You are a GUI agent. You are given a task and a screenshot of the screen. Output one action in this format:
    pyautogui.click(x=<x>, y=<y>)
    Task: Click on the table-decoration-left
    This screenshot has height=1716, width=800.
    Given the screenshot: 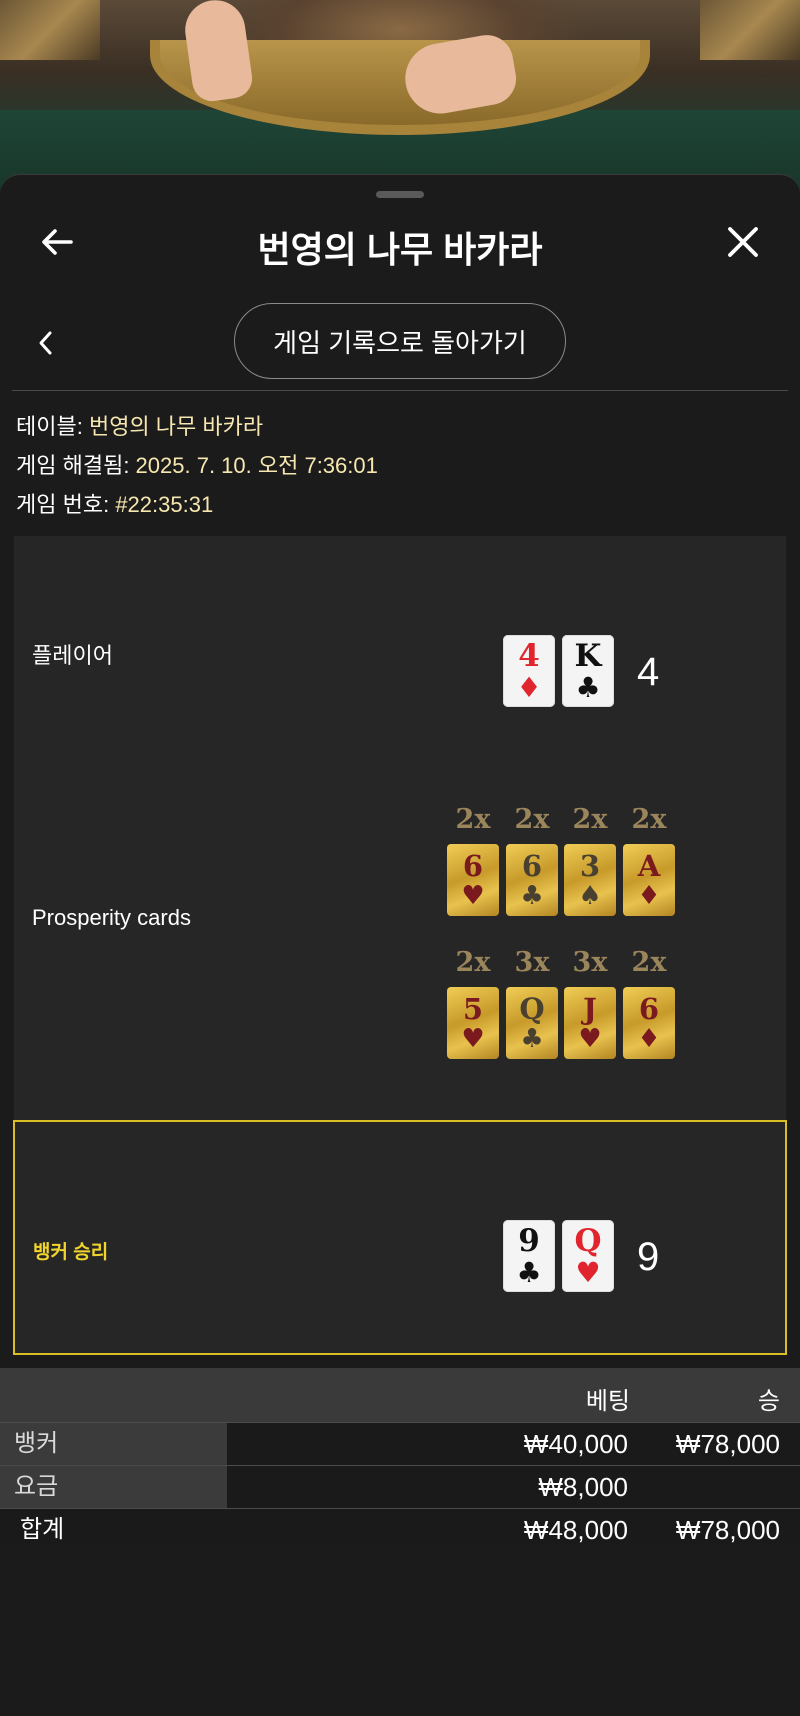 What is the action you would take?
    pyautogui.click(x=50, y=30)
    